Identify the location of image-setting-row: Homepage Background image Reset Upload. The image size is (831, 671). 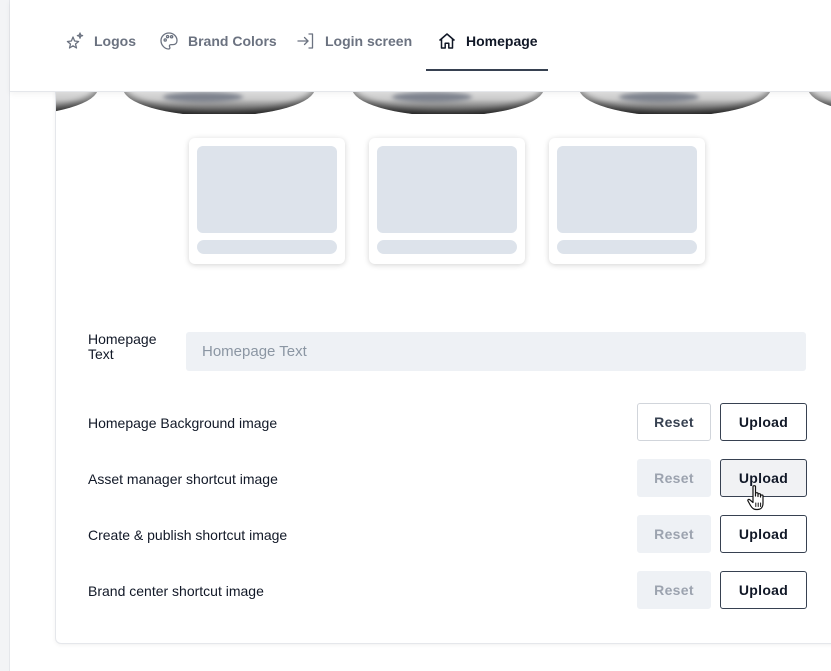
(454, 423).